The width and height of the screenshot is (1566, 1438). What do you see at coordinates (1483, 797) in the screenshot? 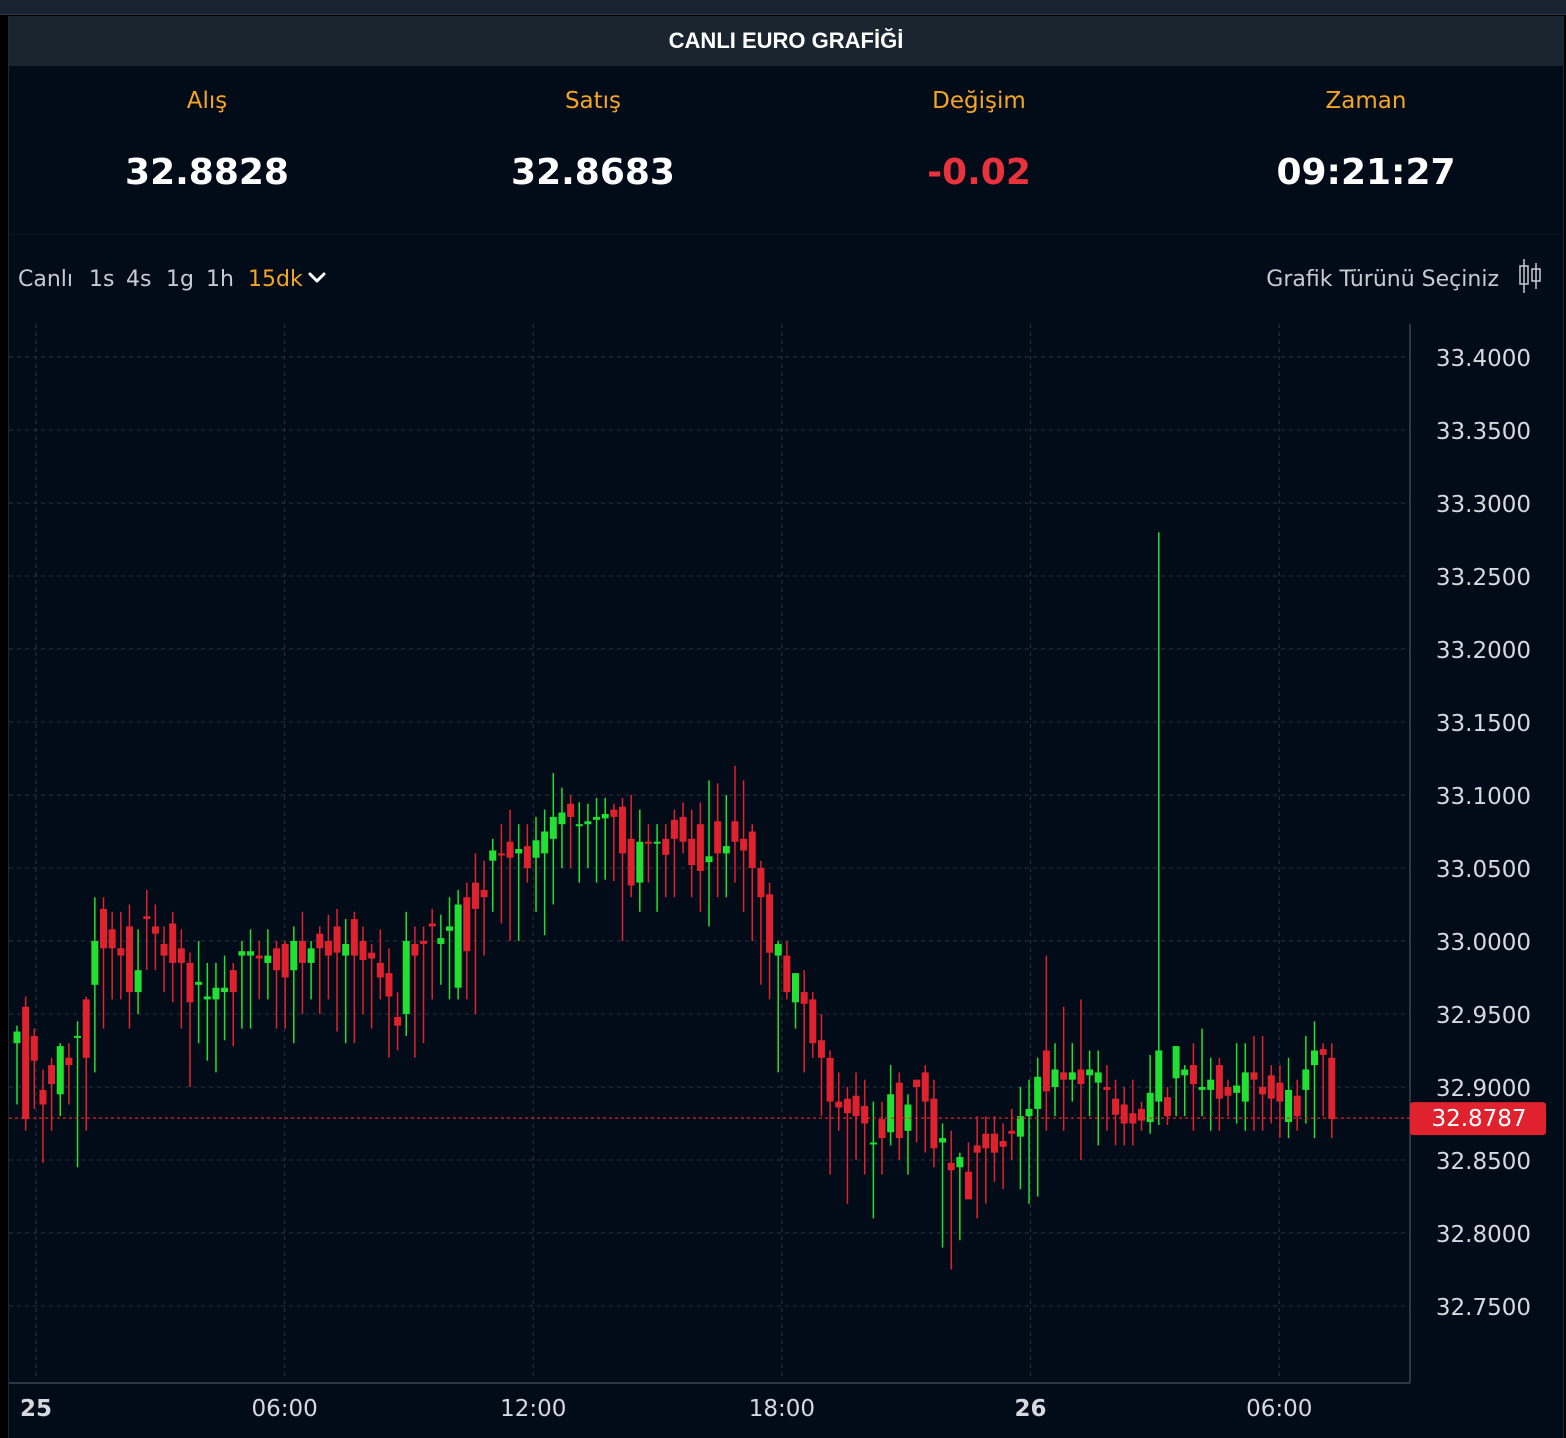
I see `y-tick-label: 33.1000` at bounding box center [1483, 797].